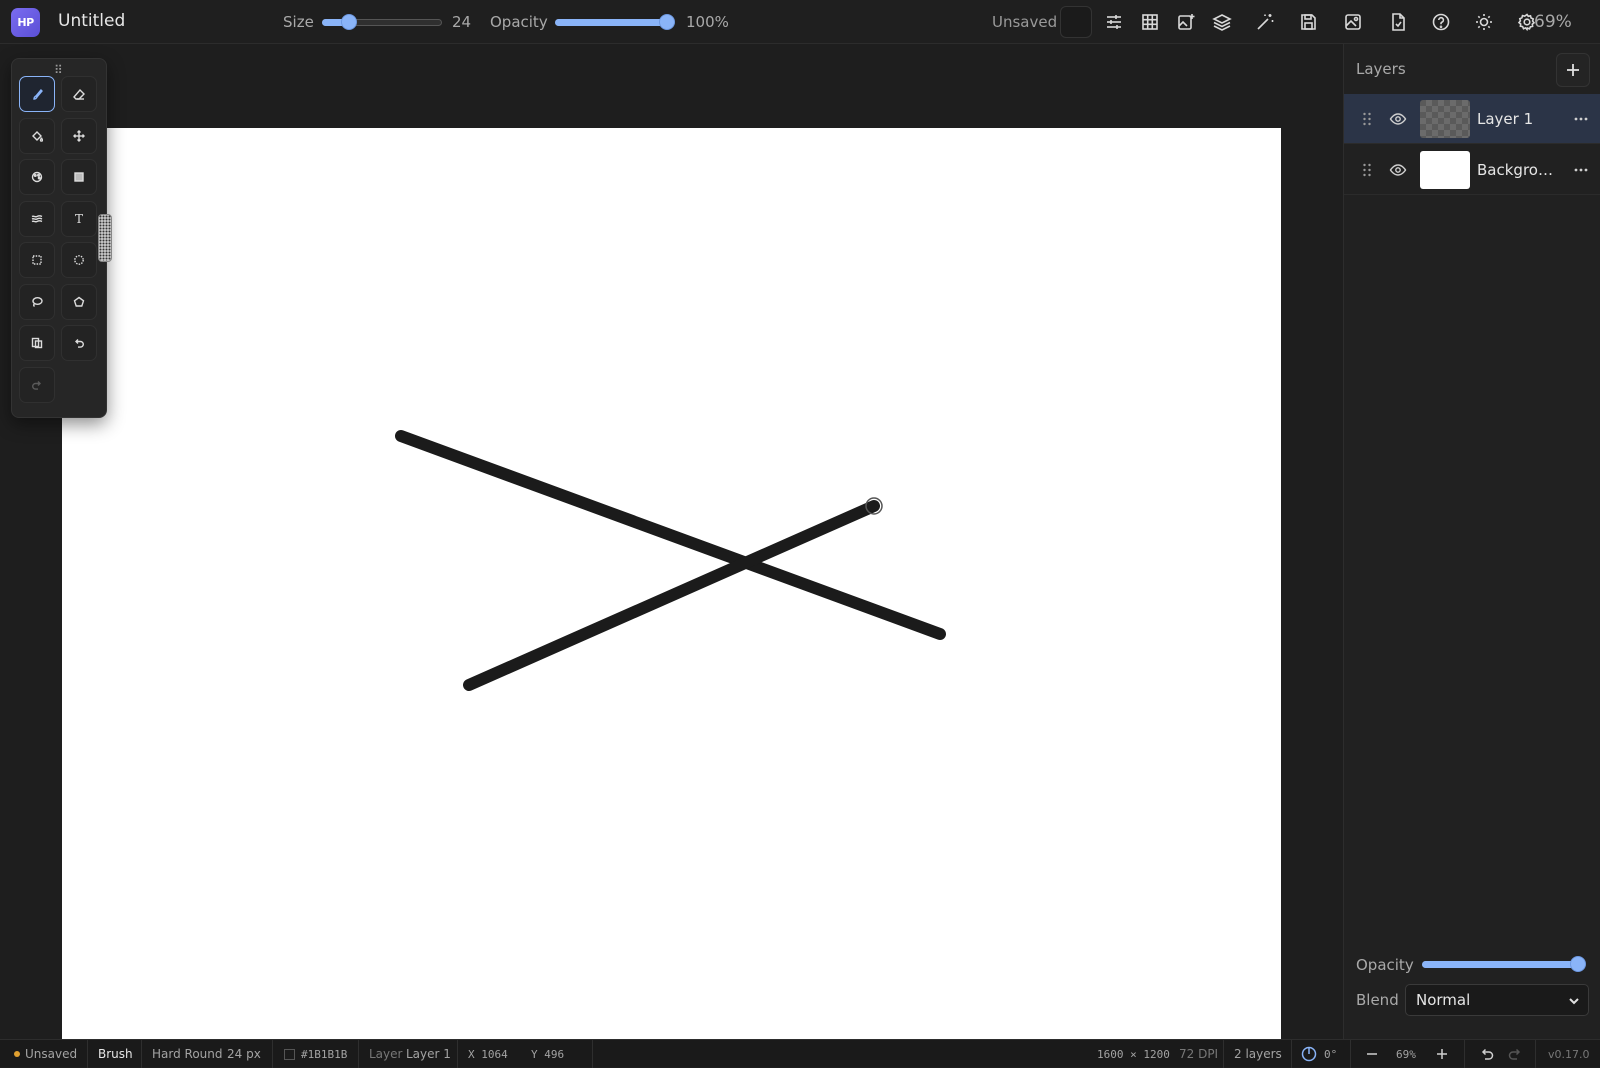  Describe the element at coordinates (1472, 170) in the screenshot. I see `layer-row-background: Background` at that location.